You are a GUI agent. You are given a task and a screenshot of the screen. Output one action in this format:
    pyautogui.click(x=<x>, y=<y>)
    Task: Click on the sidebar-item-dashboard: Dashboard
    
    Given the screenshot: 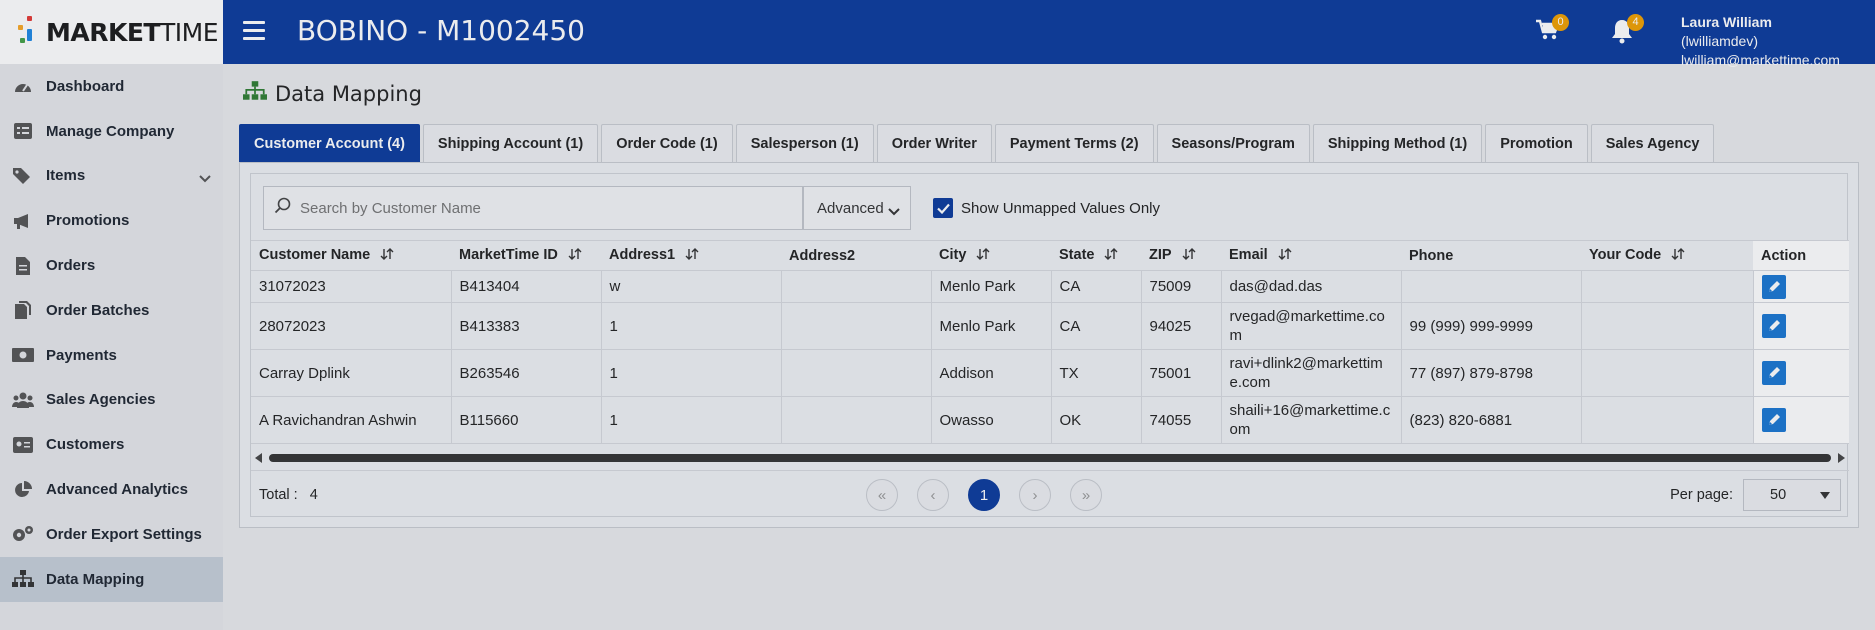 What is the action you would take?
    pyautogui.click(x=111, y=86)
    